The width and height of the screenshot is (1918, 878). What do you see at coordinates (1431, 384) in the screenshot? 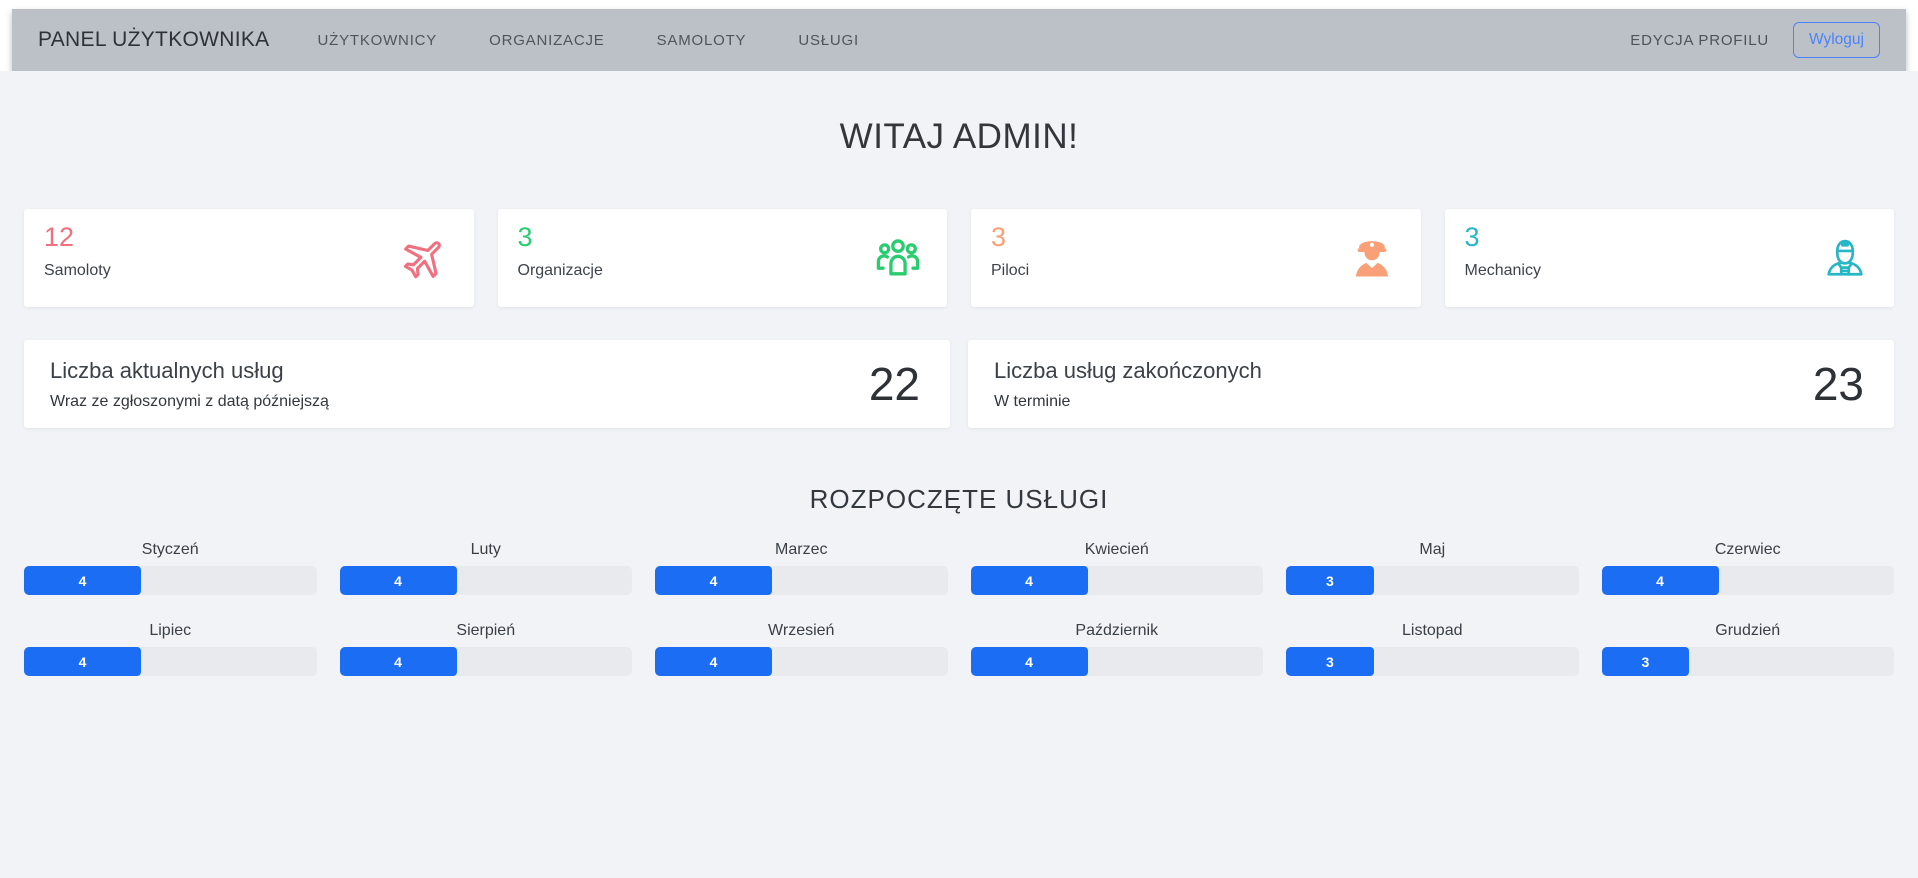
I see `summary-card-finished-services: Liczba usług zakończonych W terminie 23` at bounding box center [1431, 384].